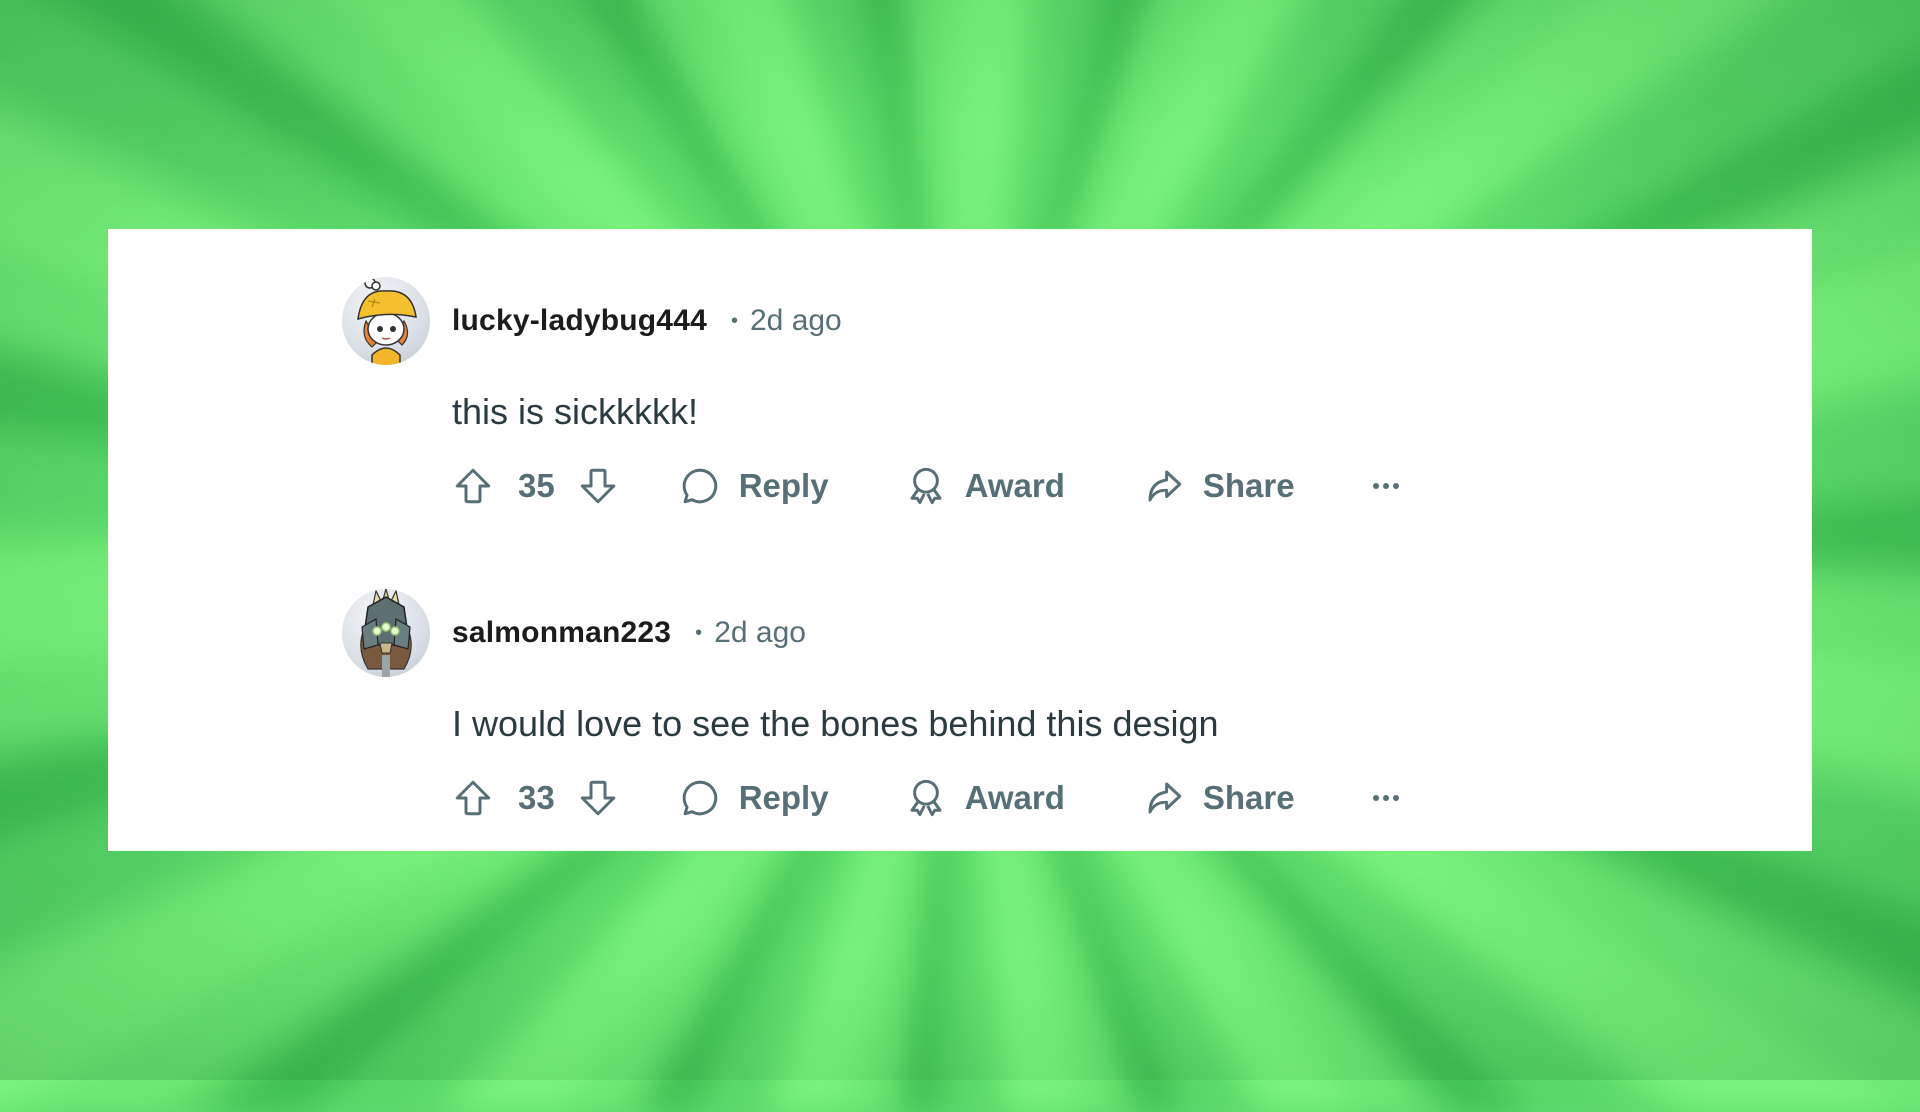 This screenshot has width=1920, height=1112. I want to click on username: lucky-ladybug444, so click(579, 321).